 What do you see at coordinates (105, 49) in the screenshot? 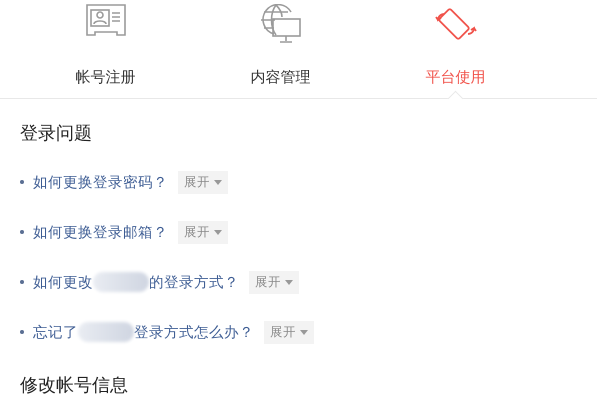
I see `category-tab: 帐号注册` at bounding box center [105, 49].